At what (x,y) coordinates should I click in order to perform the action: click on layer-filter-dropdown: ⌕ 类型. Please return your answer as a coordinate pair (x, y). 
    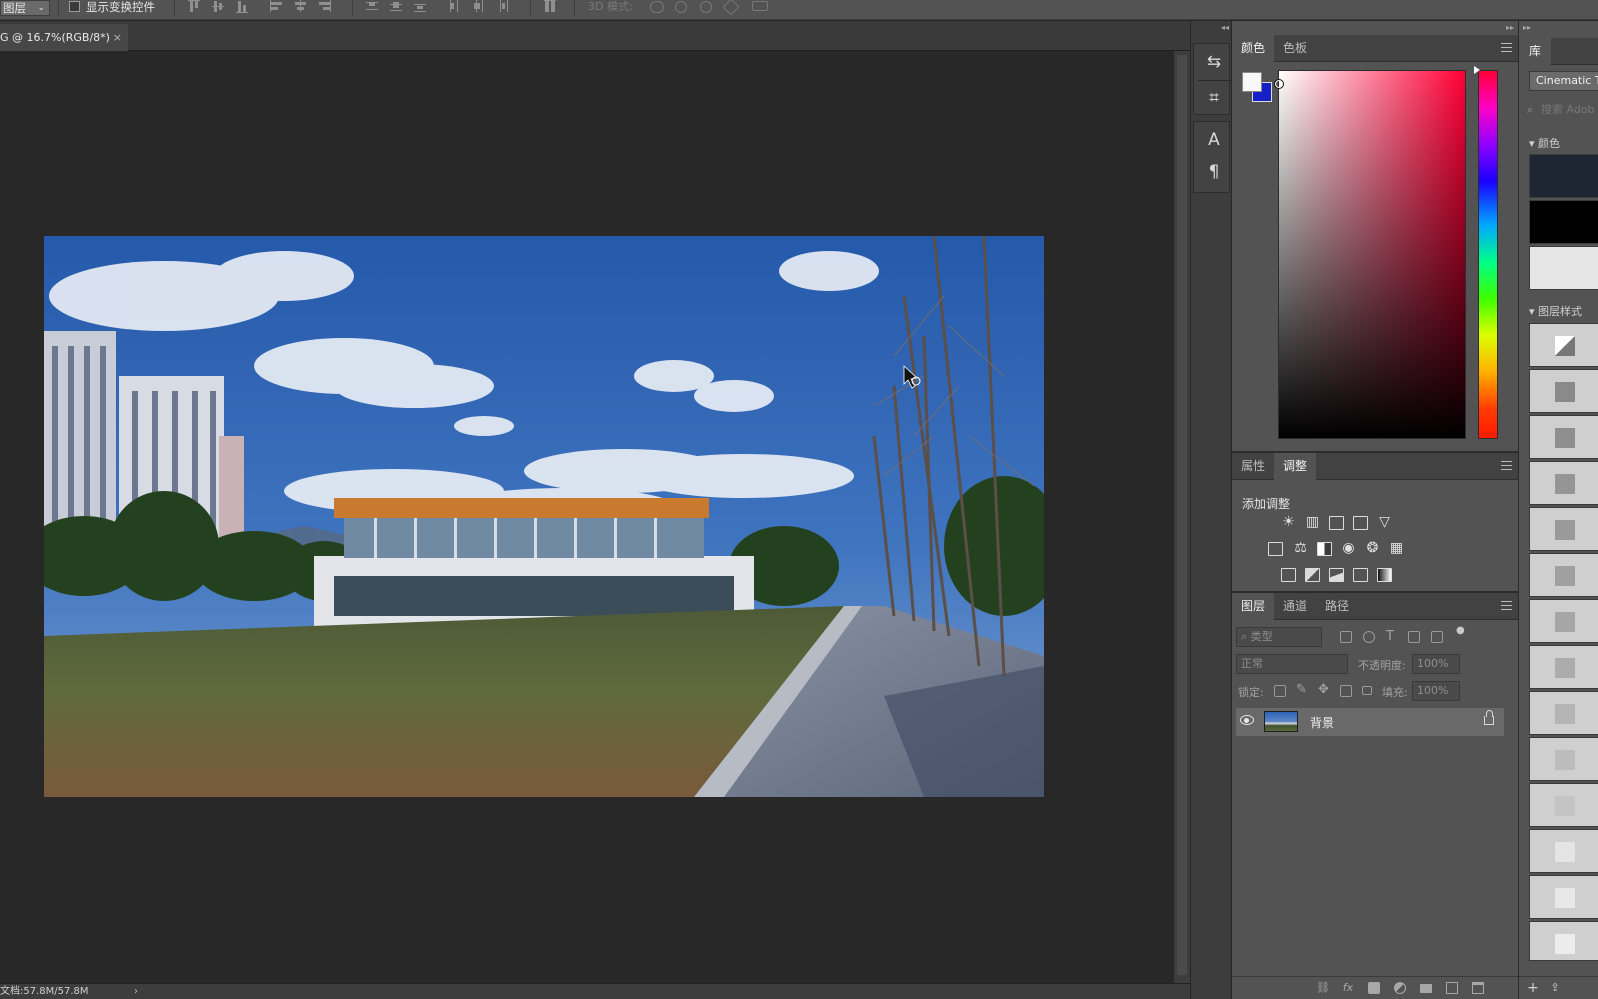
    Looking at the image, I should click on (1279, 637).